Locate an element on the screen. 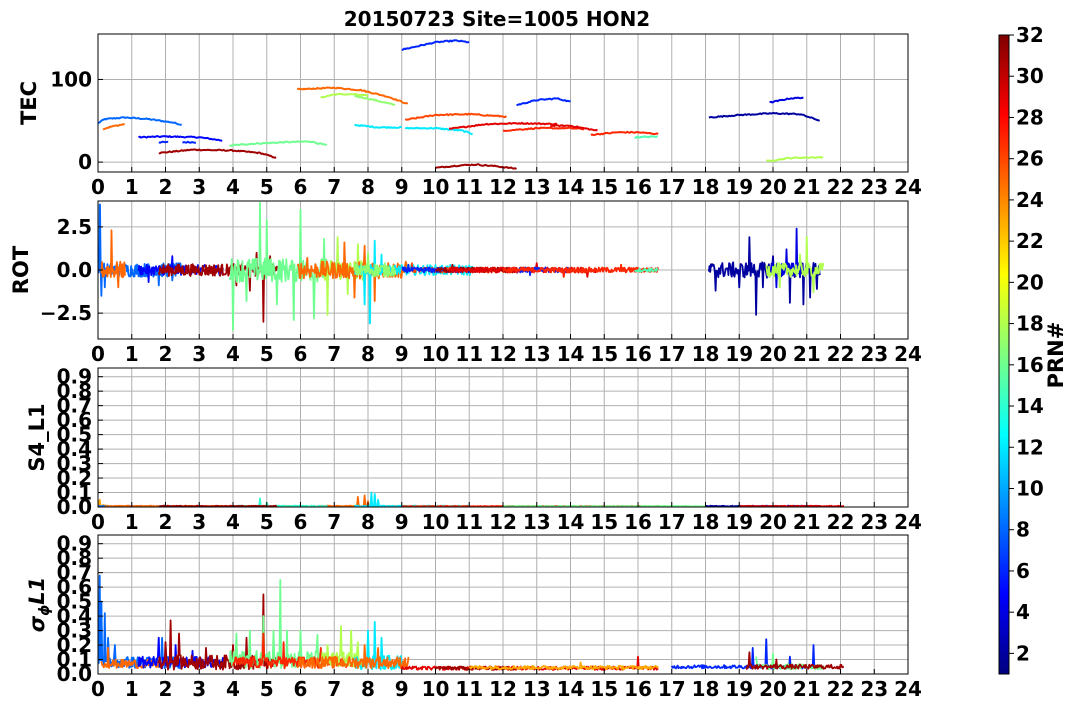  x-tick-label: 13 is located at coordinates (537, 522).